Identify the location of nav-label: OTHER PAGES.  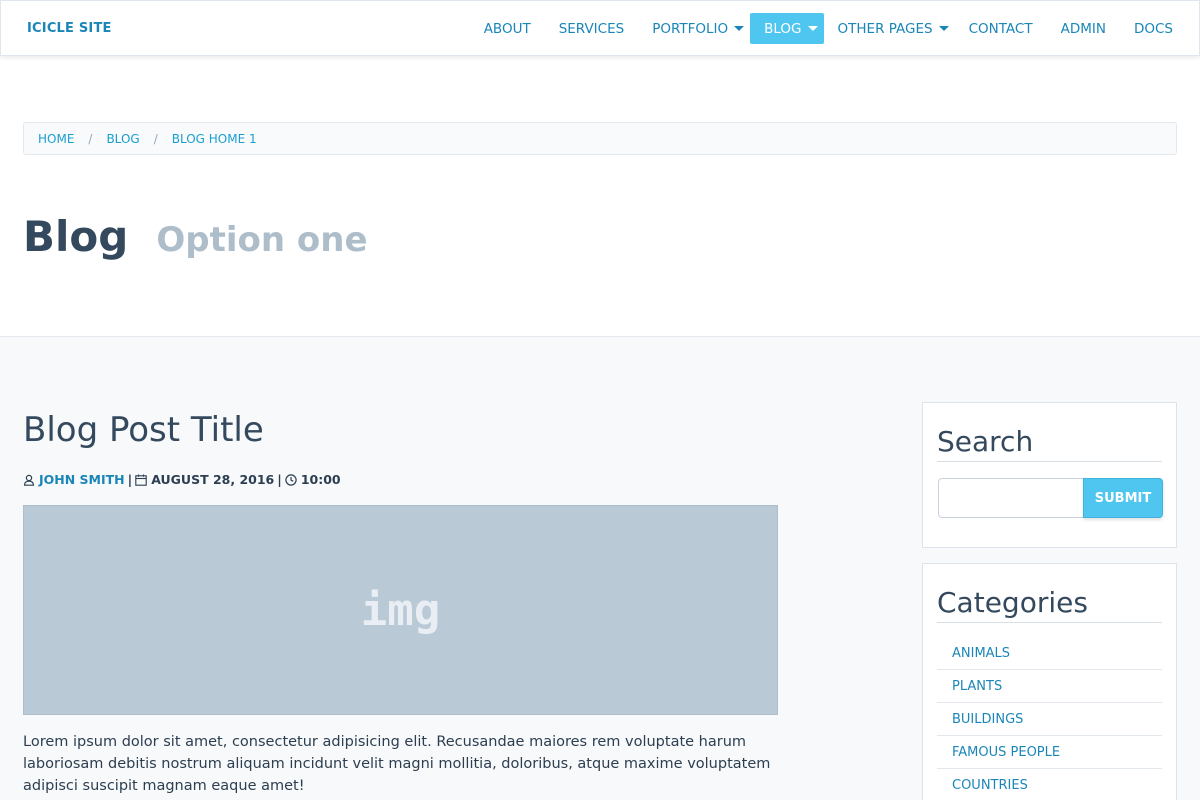
(885, 28).